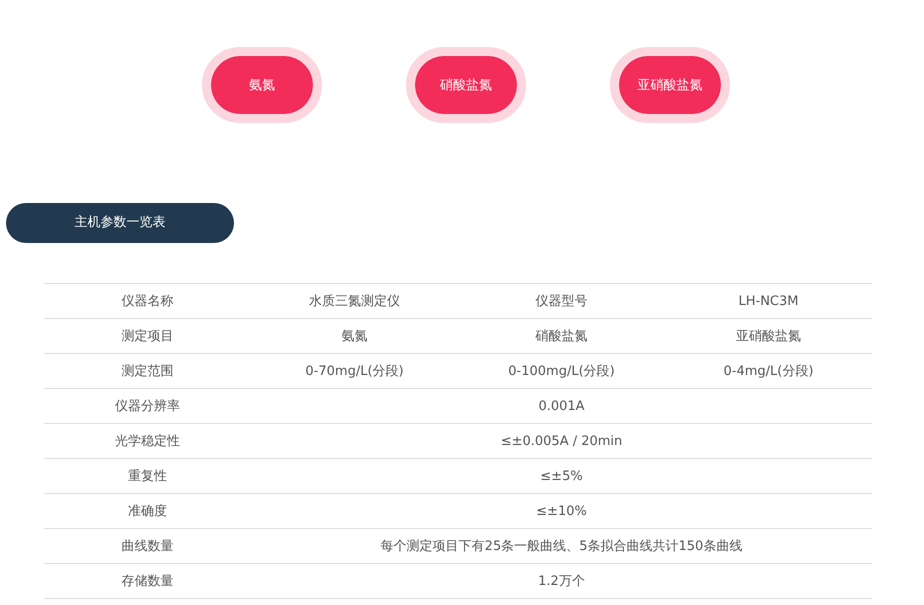  I want to click on category-button: 亚硝酸盐氮, so click(670, 85).